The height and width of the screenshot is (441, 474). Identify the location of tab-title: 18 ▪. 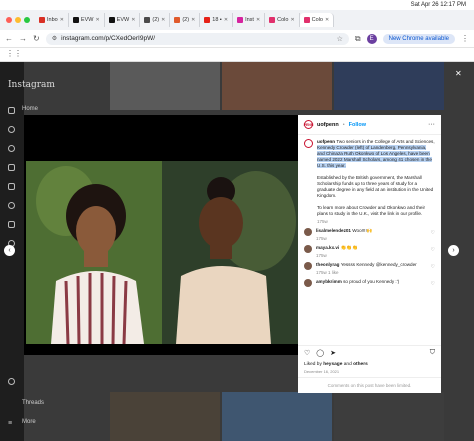
(217, 20).